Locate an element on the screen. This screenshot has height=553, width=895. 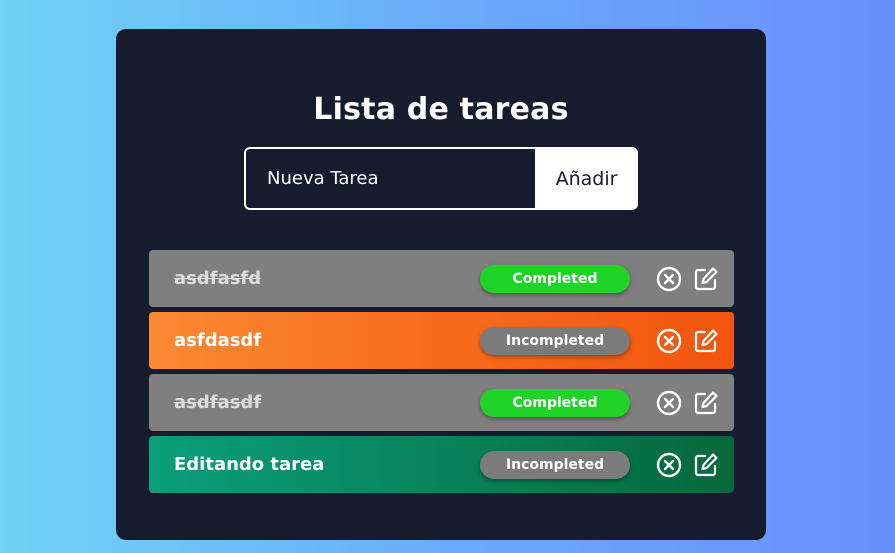
task-text: asdfasdf is located at coordinates (217, 403).